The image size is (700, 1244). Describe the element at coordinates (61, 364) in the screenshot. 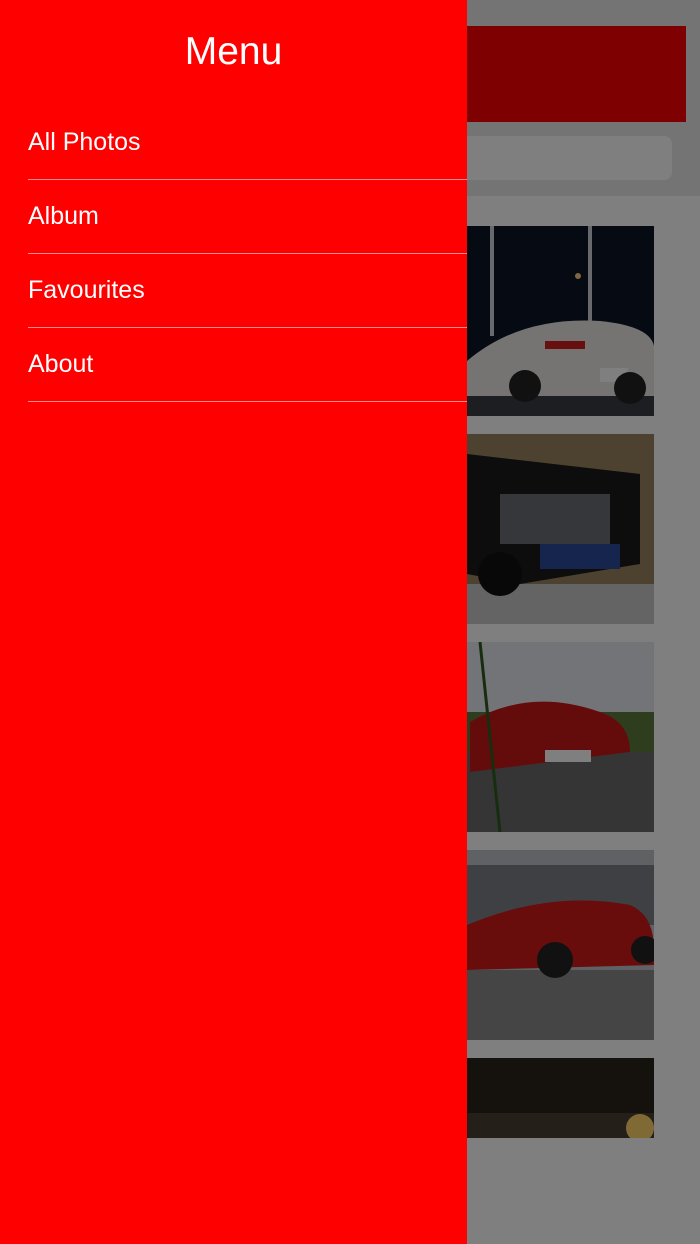

I see `menu-item-label: About` at that location.